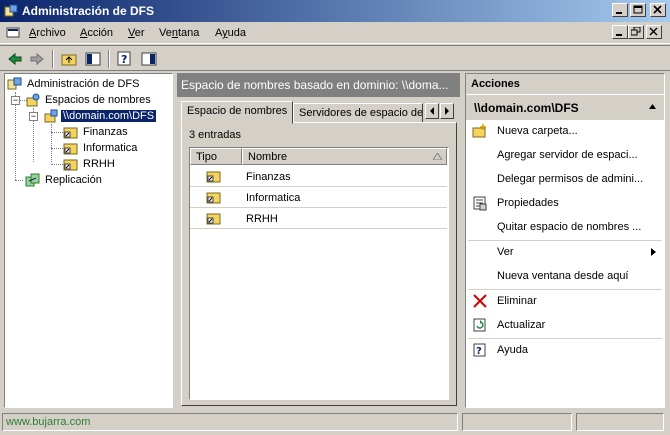 The image size is (670, 435). I want to click on toolbar: ?, so click(335, 58).